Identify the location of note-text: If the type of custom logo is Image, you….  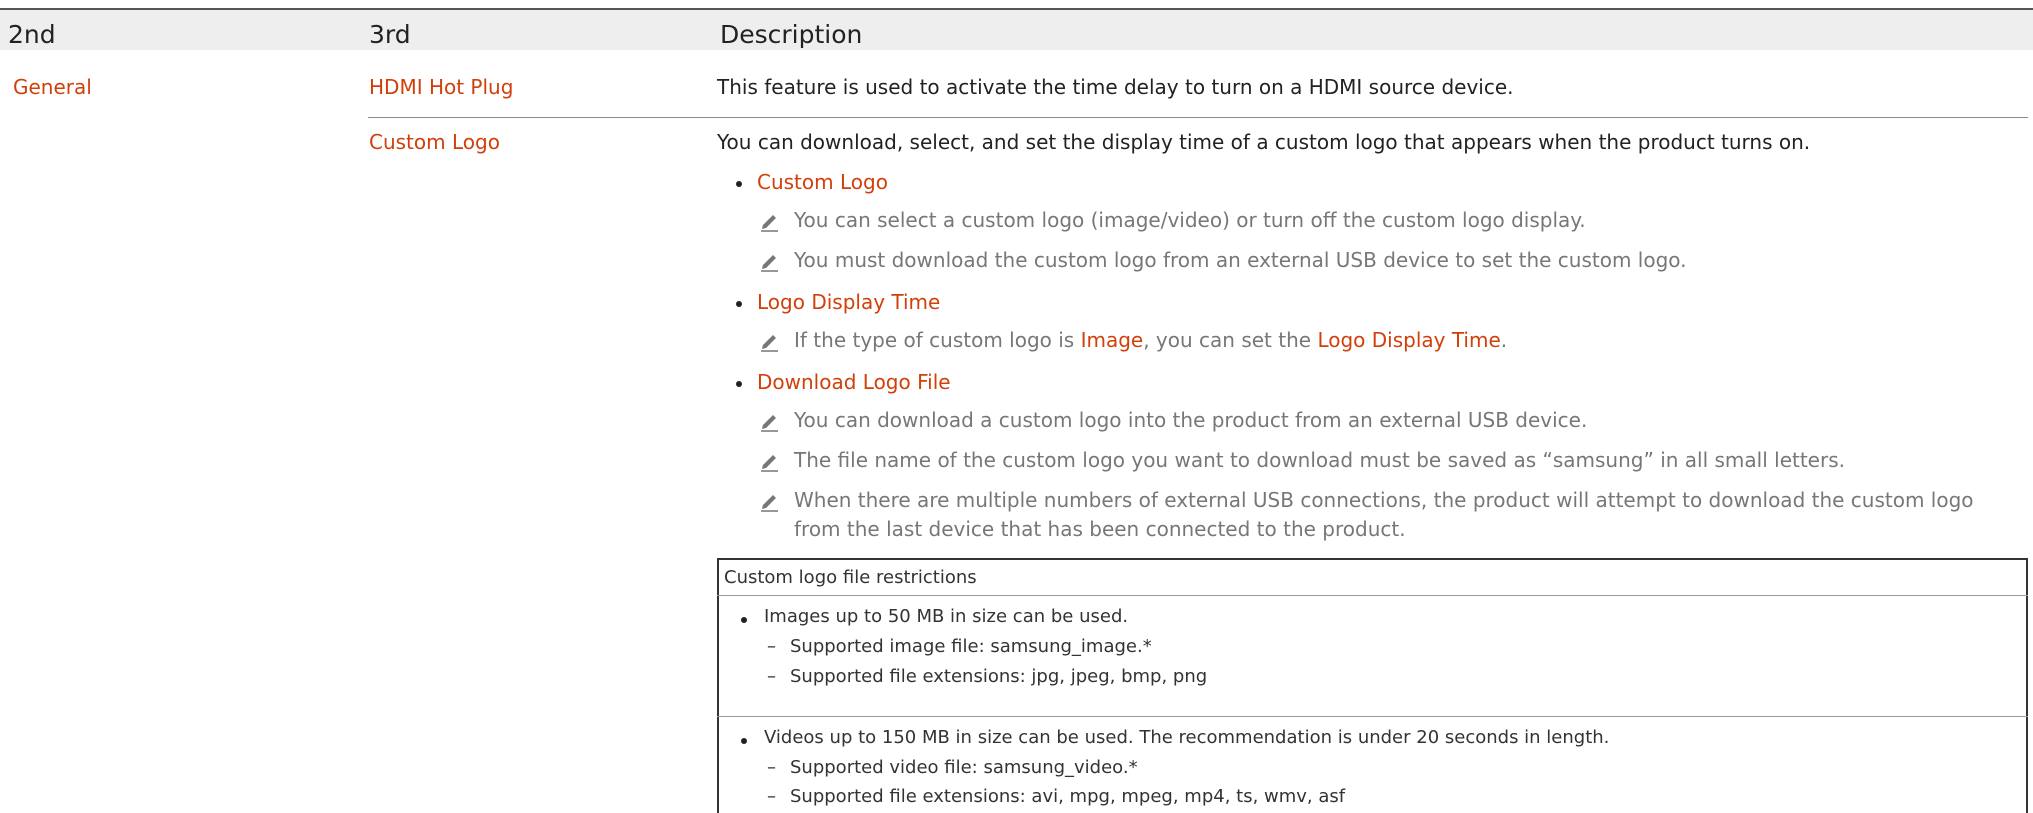
(1150, 340).